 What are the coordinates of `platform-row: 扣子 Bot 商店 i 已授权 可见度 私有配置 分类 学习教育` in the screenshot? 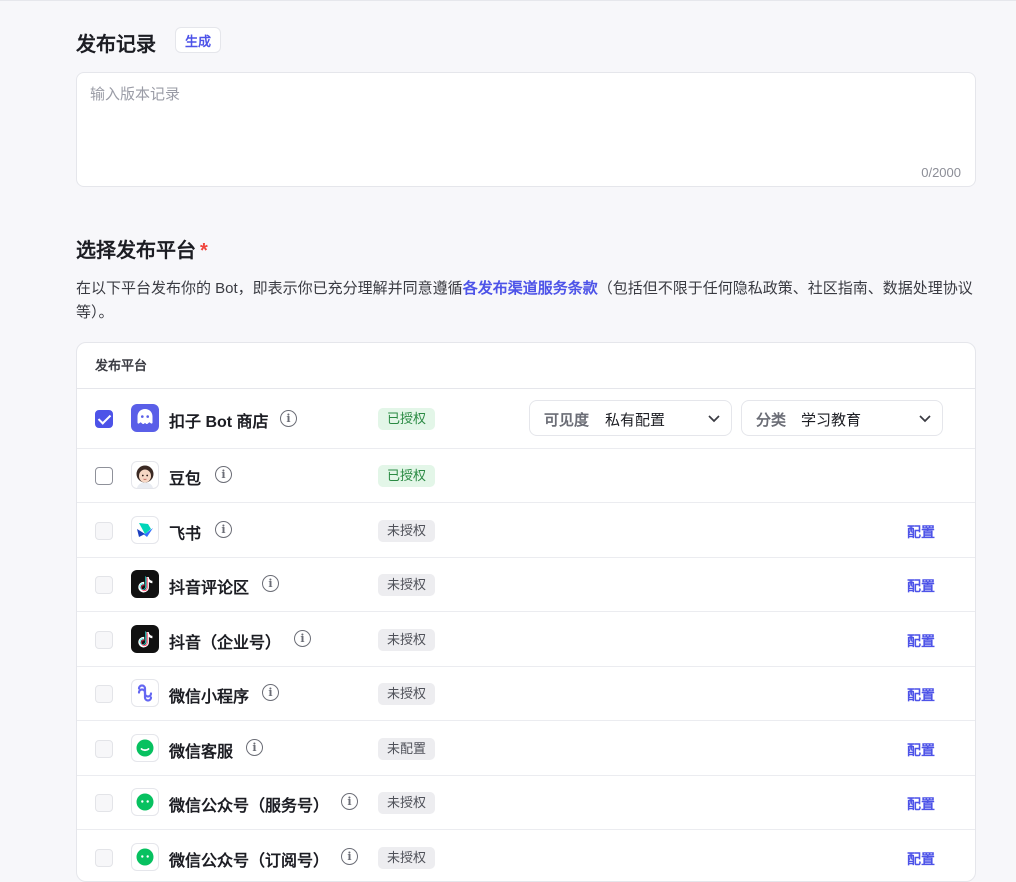 It's located at (526, 419).